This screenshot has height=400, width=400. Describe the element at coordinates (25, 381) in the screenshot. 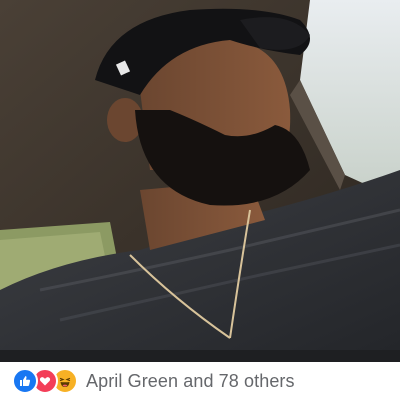

I see `like-icon` at that location.